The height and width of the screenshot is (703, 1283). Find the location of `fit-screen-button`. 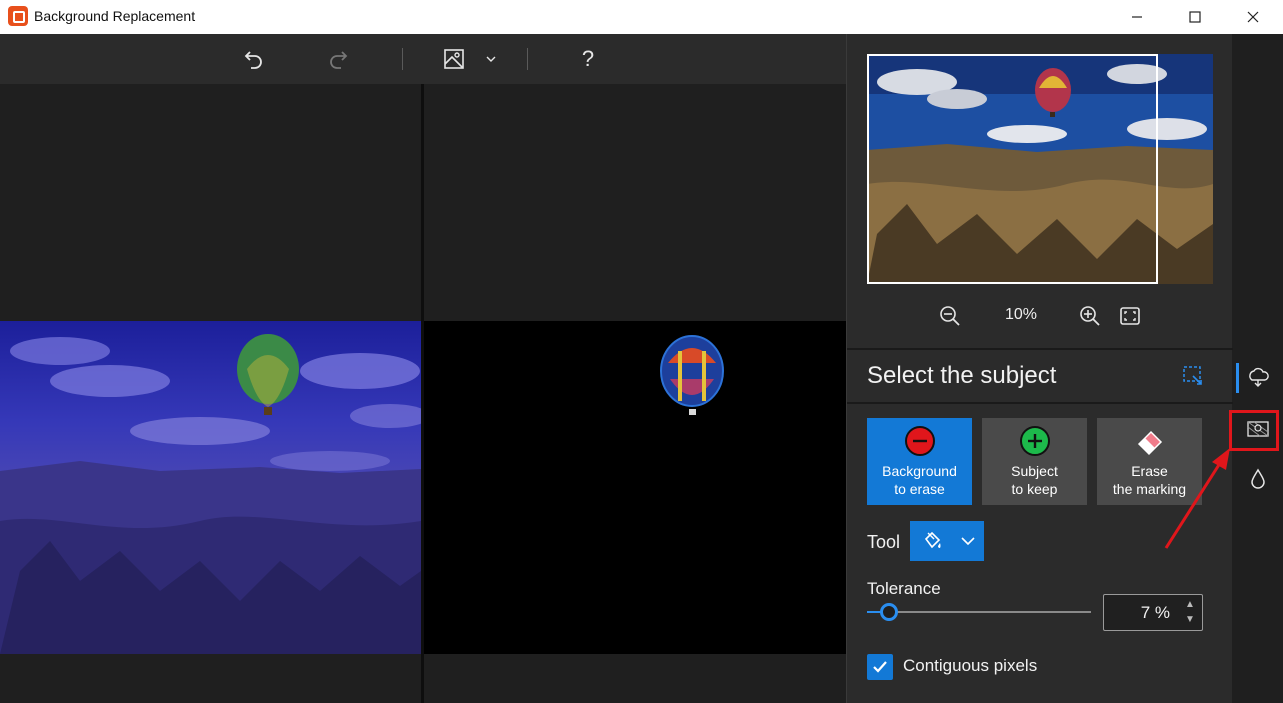

fit-screen-button is located at coordinates (1130, 316).